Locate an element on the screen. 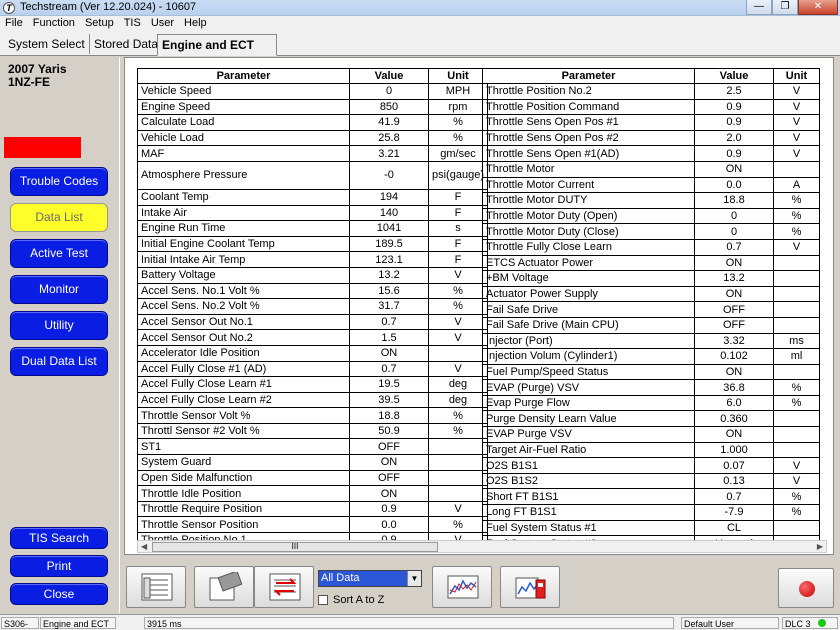  table-row: Initial Engine Coolant Temp 189.5 F is located at coordinates (312, 244).